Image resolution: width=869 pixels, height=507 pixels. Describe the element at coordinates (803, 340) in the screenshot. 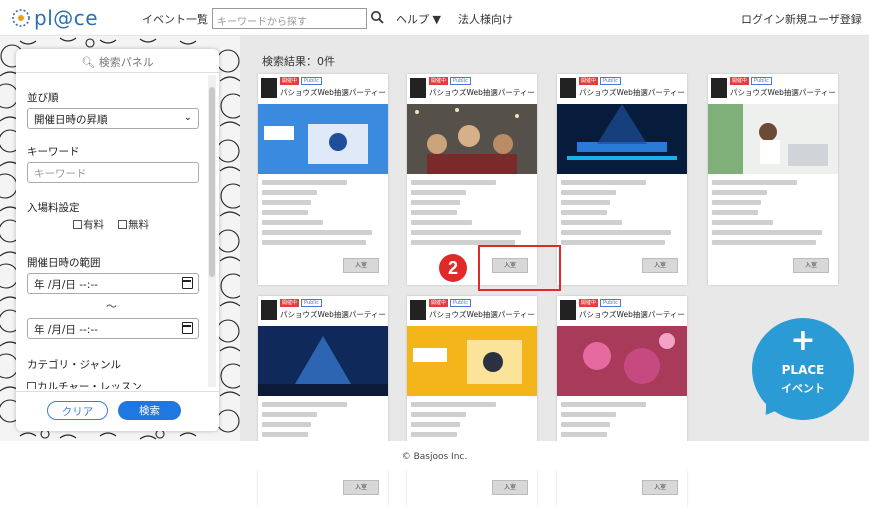

I see `plus-icon: +` at that location.